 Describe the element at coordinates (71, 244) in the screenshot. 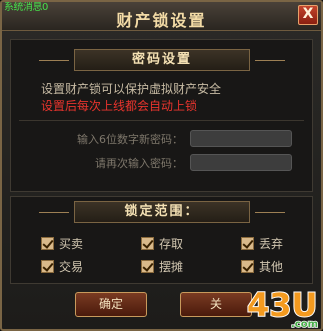

I see `checkbox-label: 买卖` at that location.